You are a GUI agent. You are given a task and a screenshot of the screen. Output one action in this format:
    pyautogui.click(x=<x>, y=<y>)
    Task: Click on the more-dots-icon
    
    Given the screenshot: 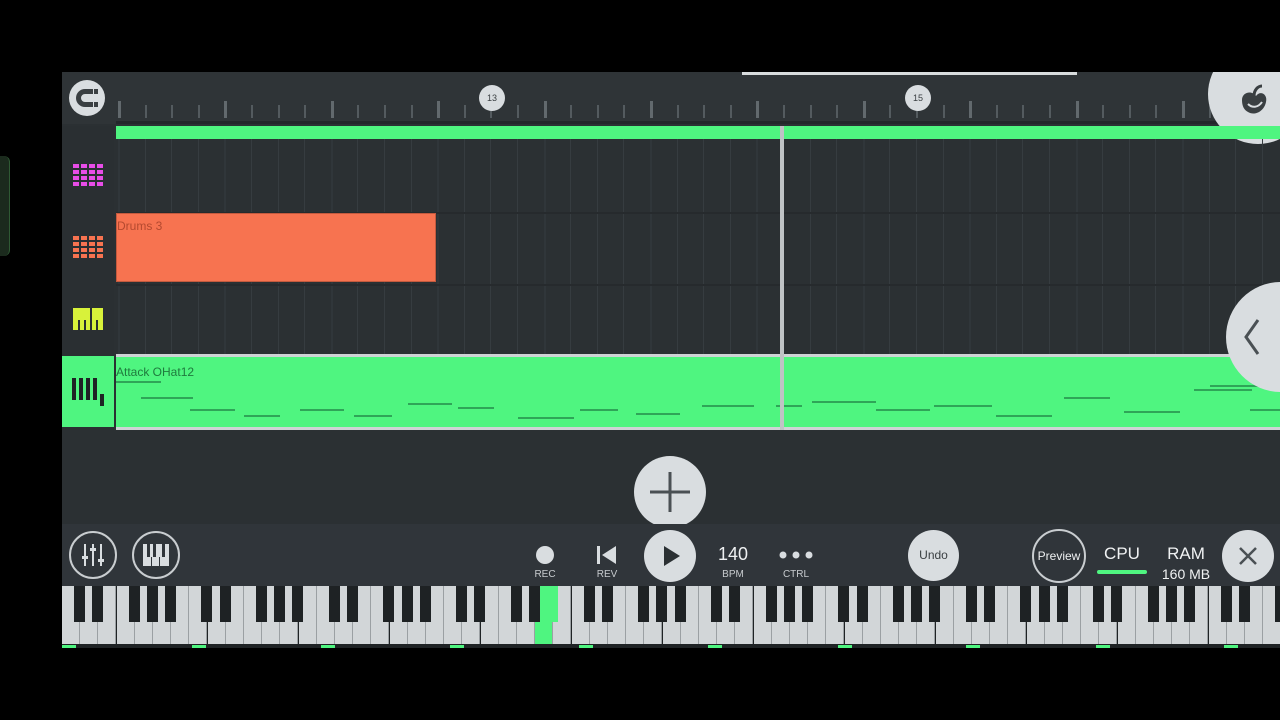 What is the action you would take?
    pyautogui.click(x=796, y=555)
    